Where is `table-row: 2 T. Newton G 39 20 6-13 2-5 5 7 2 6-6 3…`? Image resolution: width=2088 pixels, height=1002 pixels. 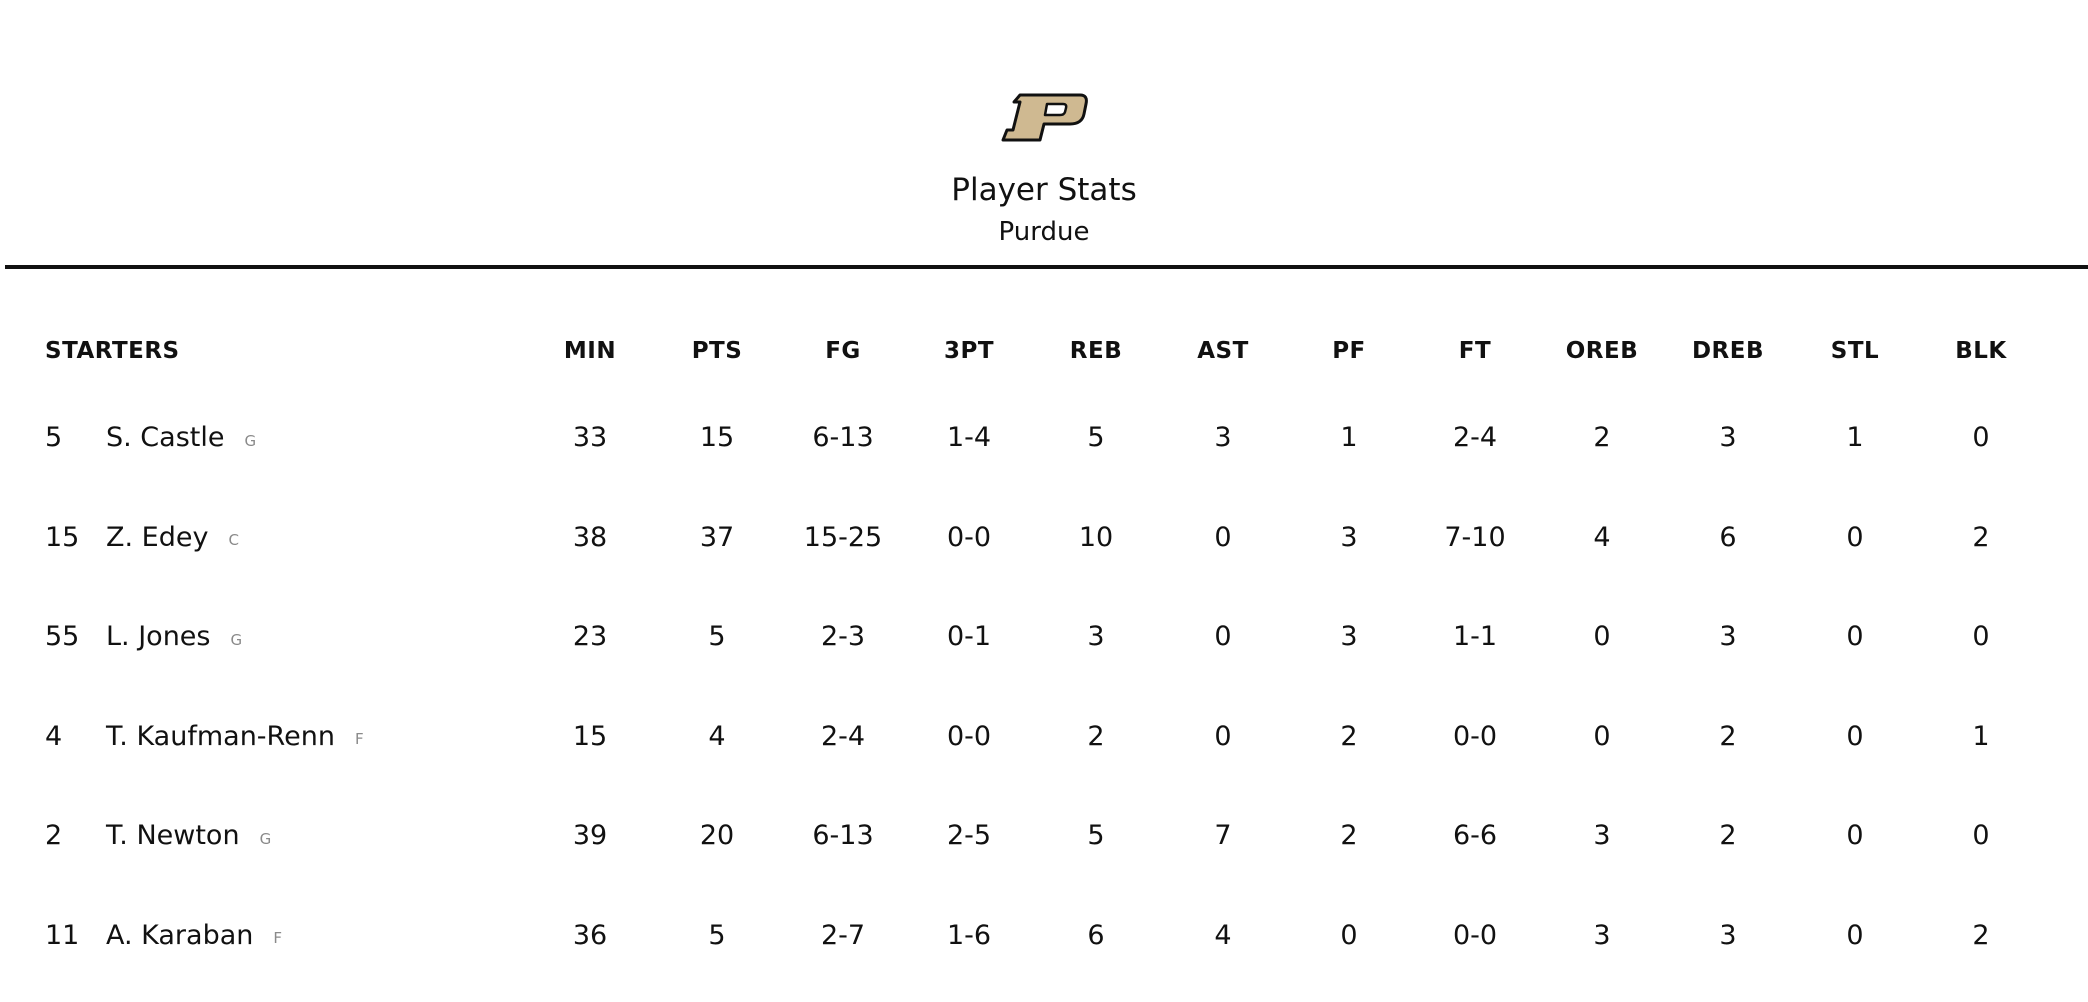
table-row: 2 T. Newton G 39 20 6-13 2-5 5 7 2 6-6 3… is located at coordinates (1044, 836).